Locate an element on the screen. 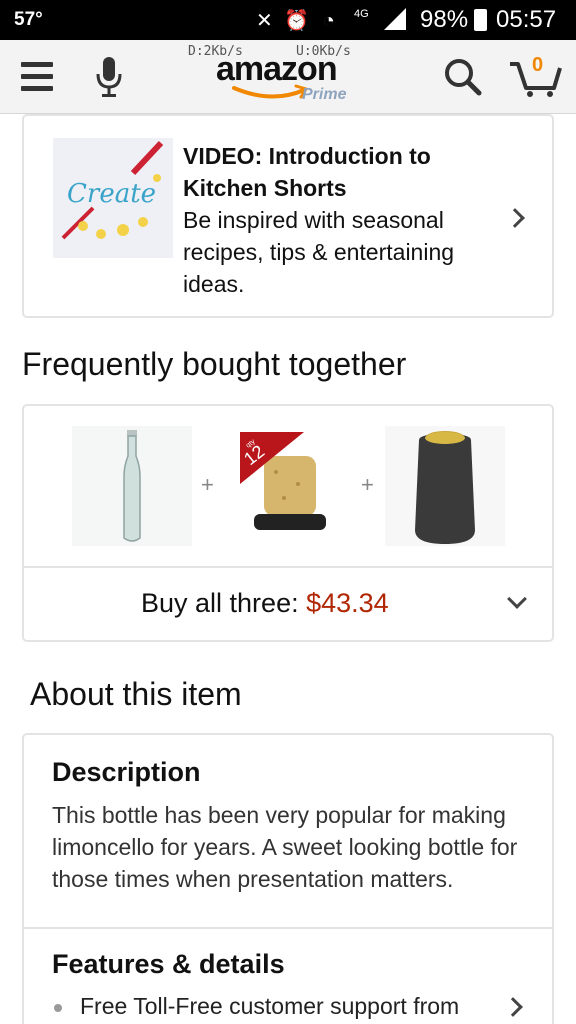 This screenshot has width=576, height=1024. chevron-right-icon is located at coordinates (513, 1007).